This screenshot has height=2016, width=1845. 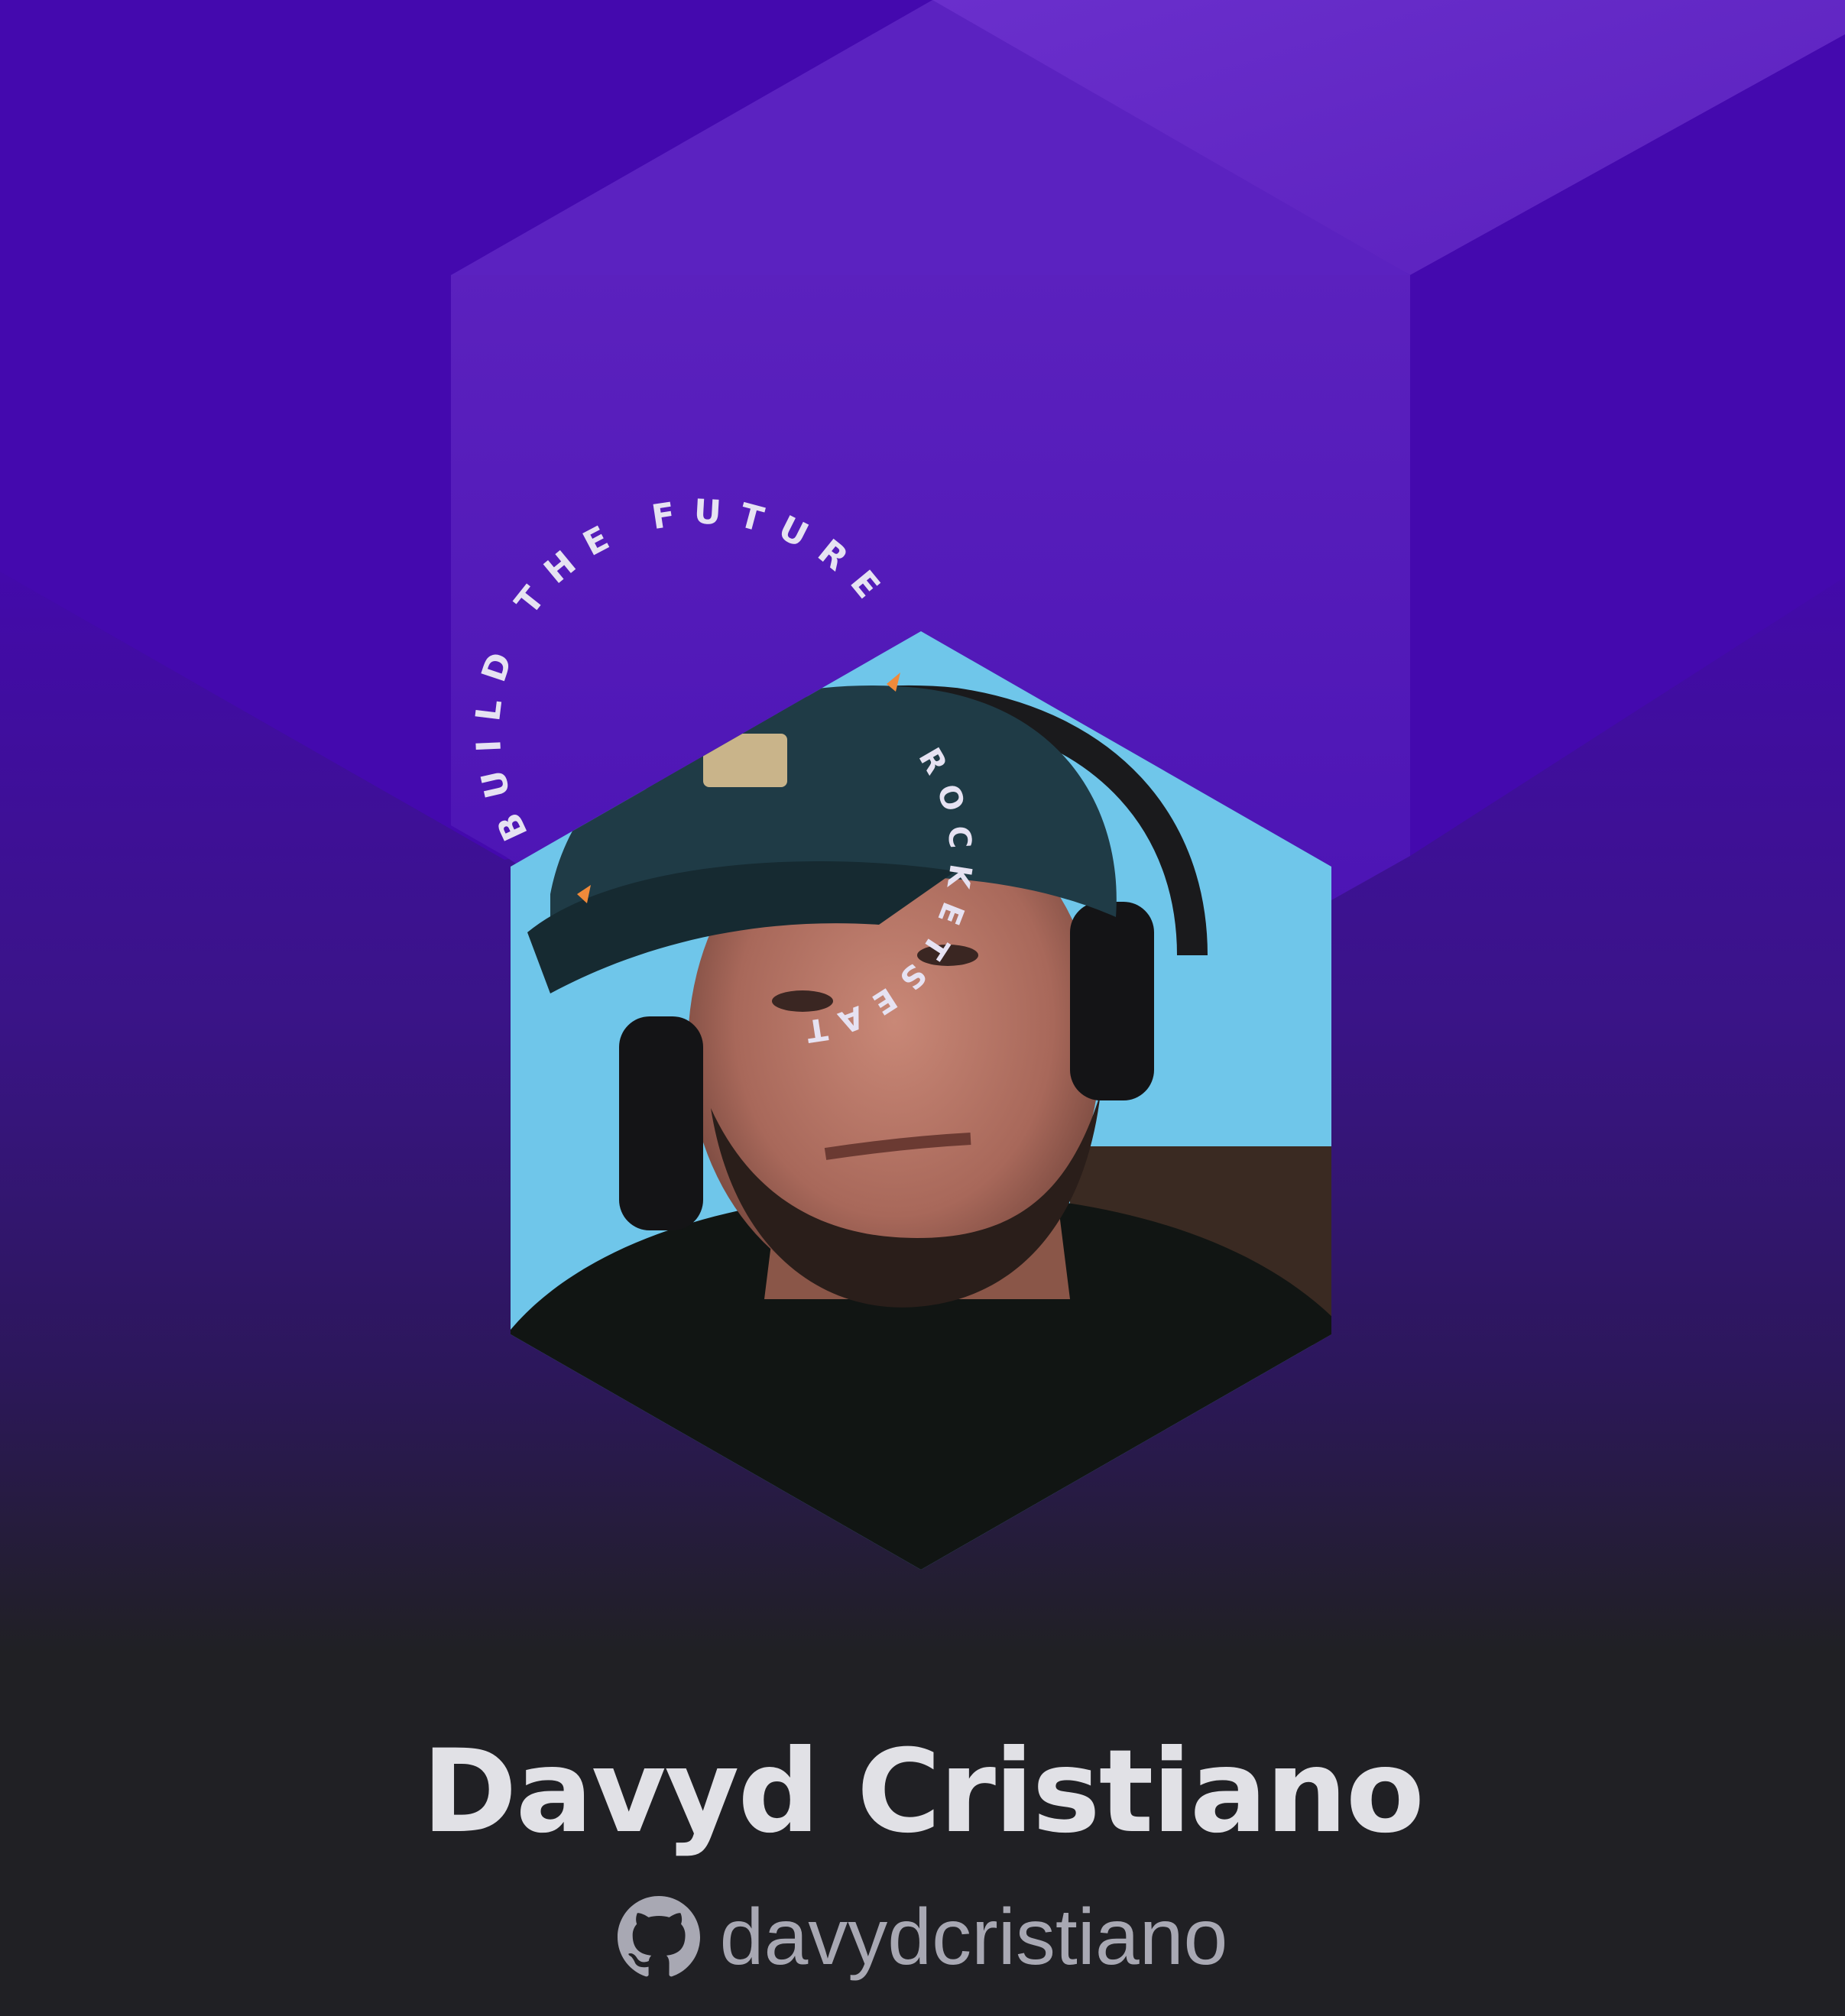 What do you see at coordinates (974, 1937) in the screenshot?
I see `github-handle: davydcristiano` at bounding box center [974, 1937].